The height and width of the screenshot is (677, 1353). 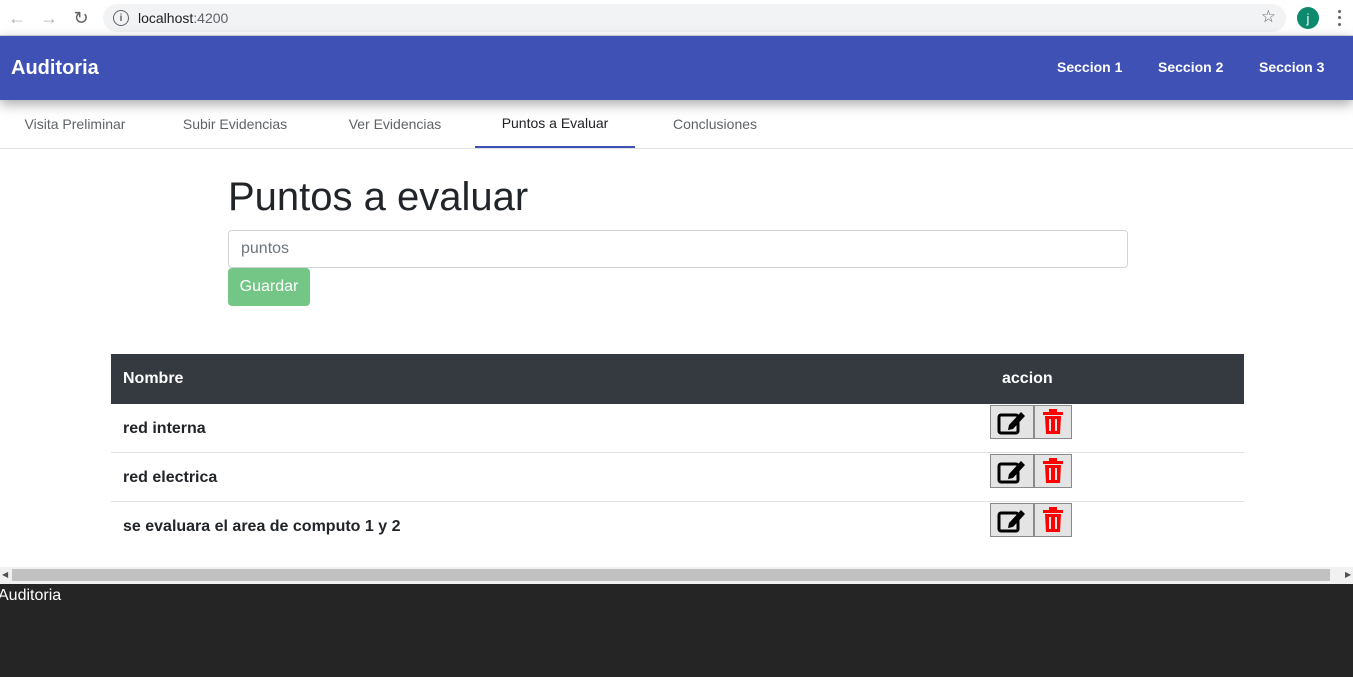 What do you see at coordinates (395, 124) in the screenshot?
I see `tab-ver-evidencias: Ver Evidencias` at bounding box center [395, 124].